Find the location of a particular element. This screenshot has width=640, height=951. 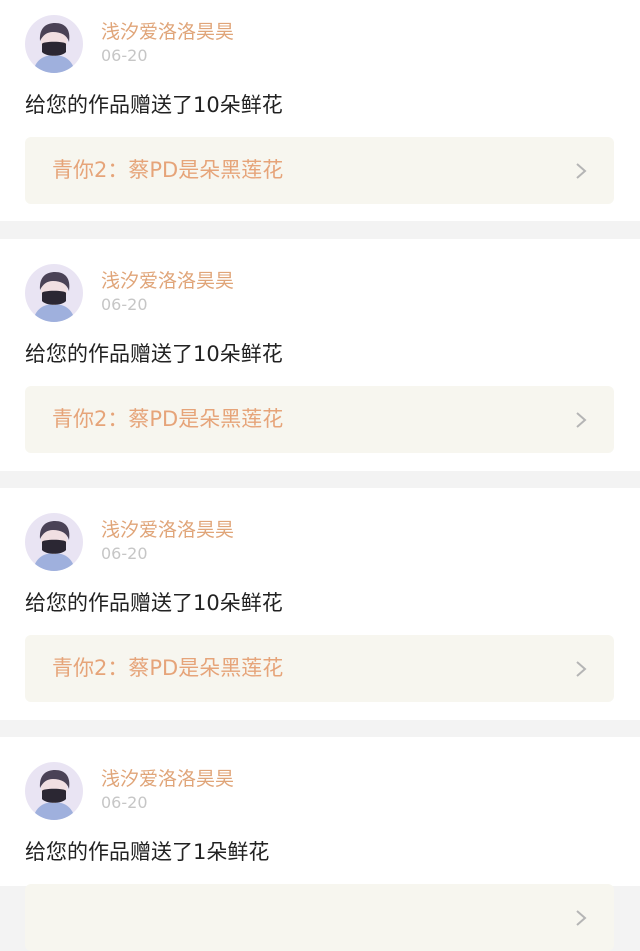

gift-message: 给您的作品赠送了1朵鲜花 is located at coordinates (147, 852).